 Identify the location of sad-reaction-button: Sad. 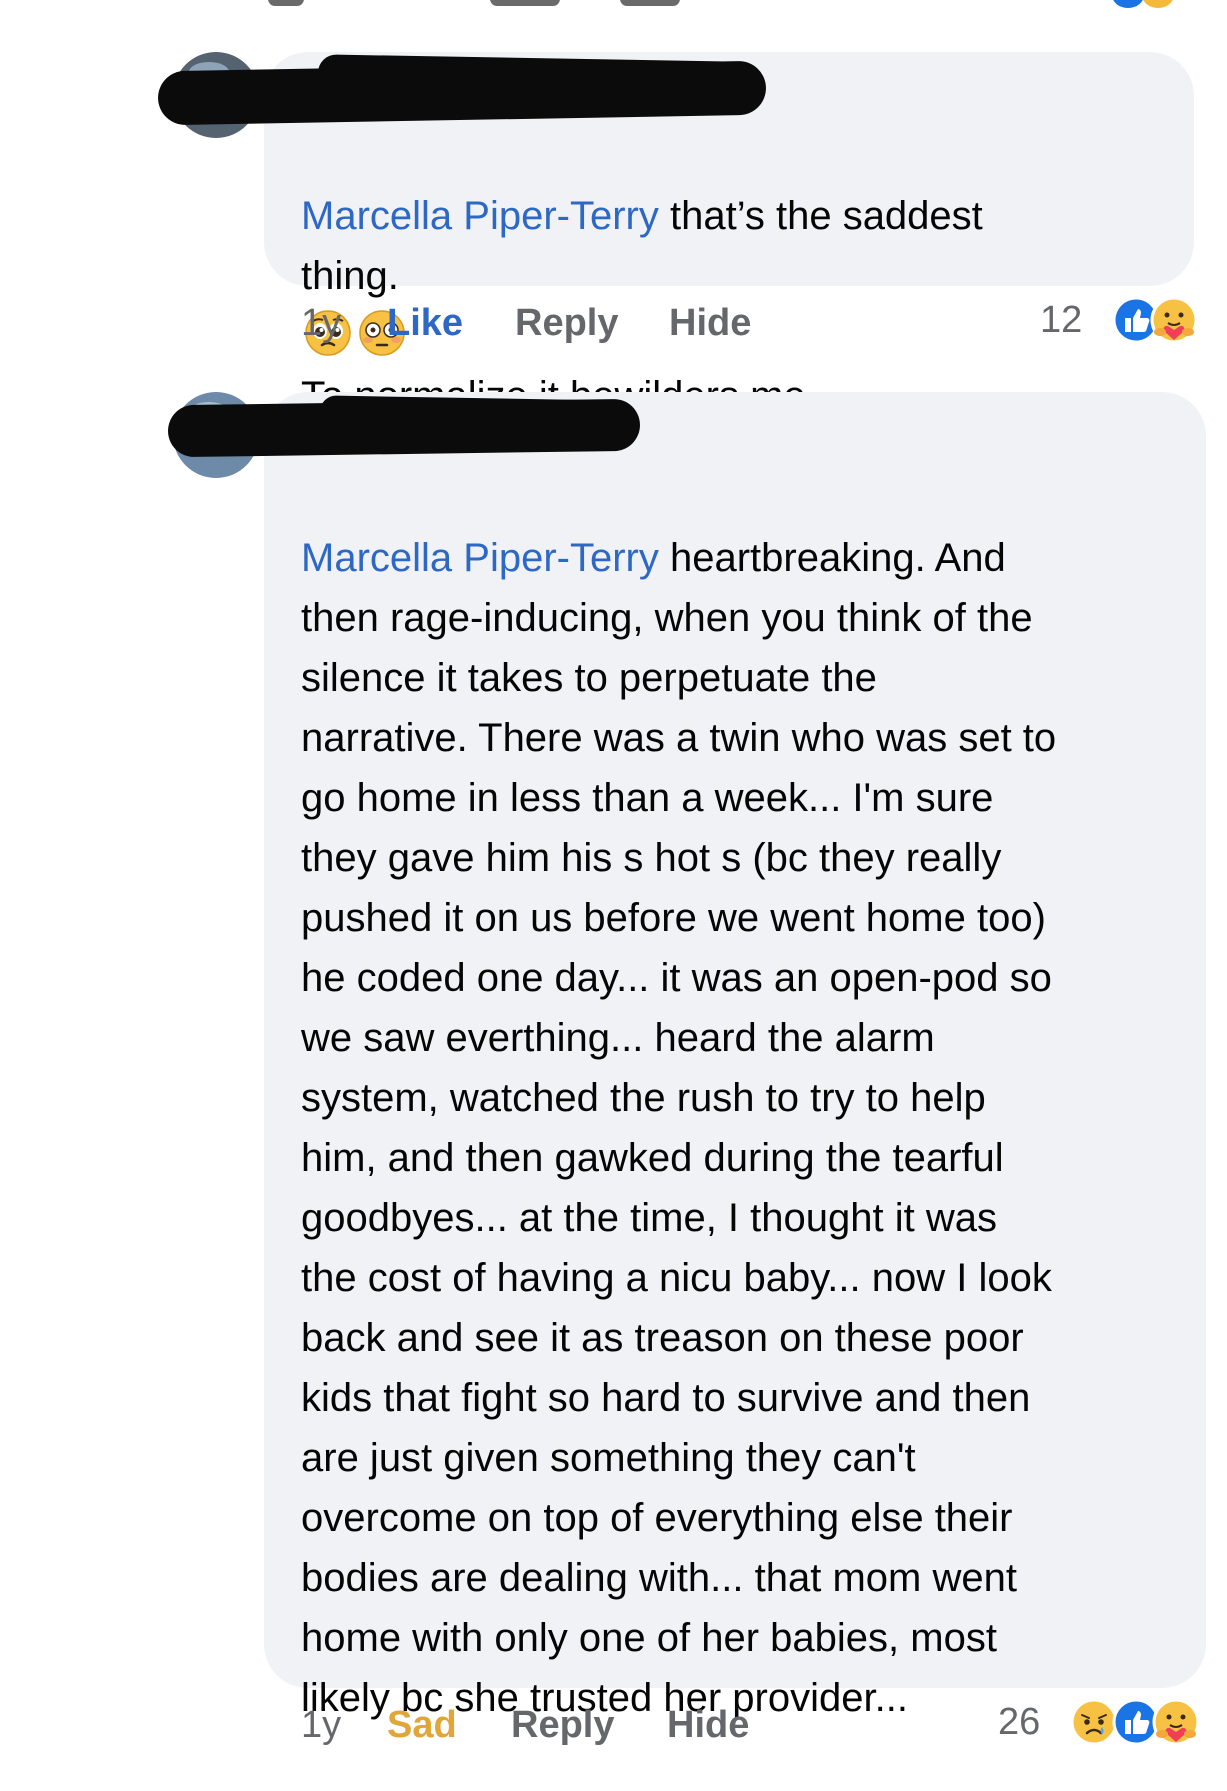
(422, 1725).